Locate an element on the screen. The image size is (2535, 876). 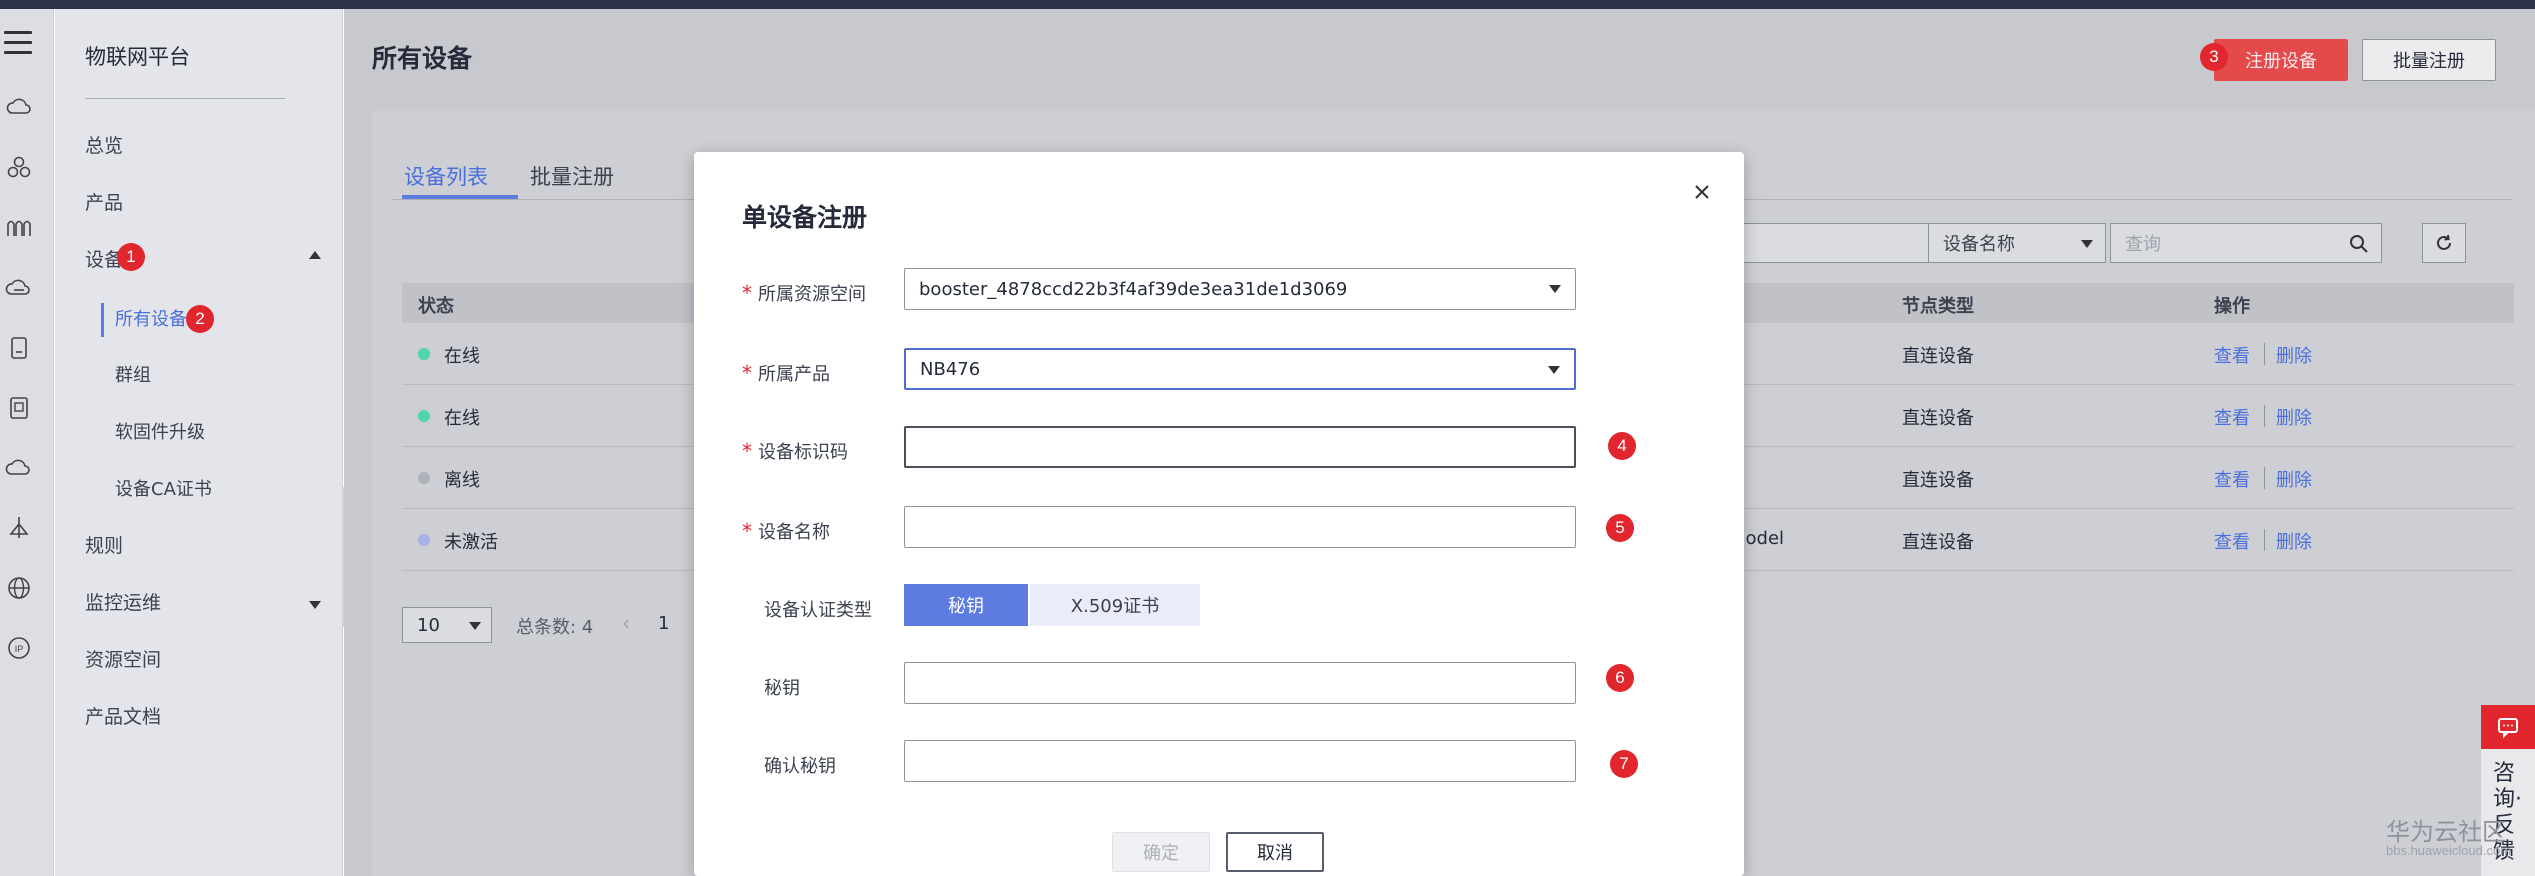
page-size-select: 10 is located at coordinates (447, 625).